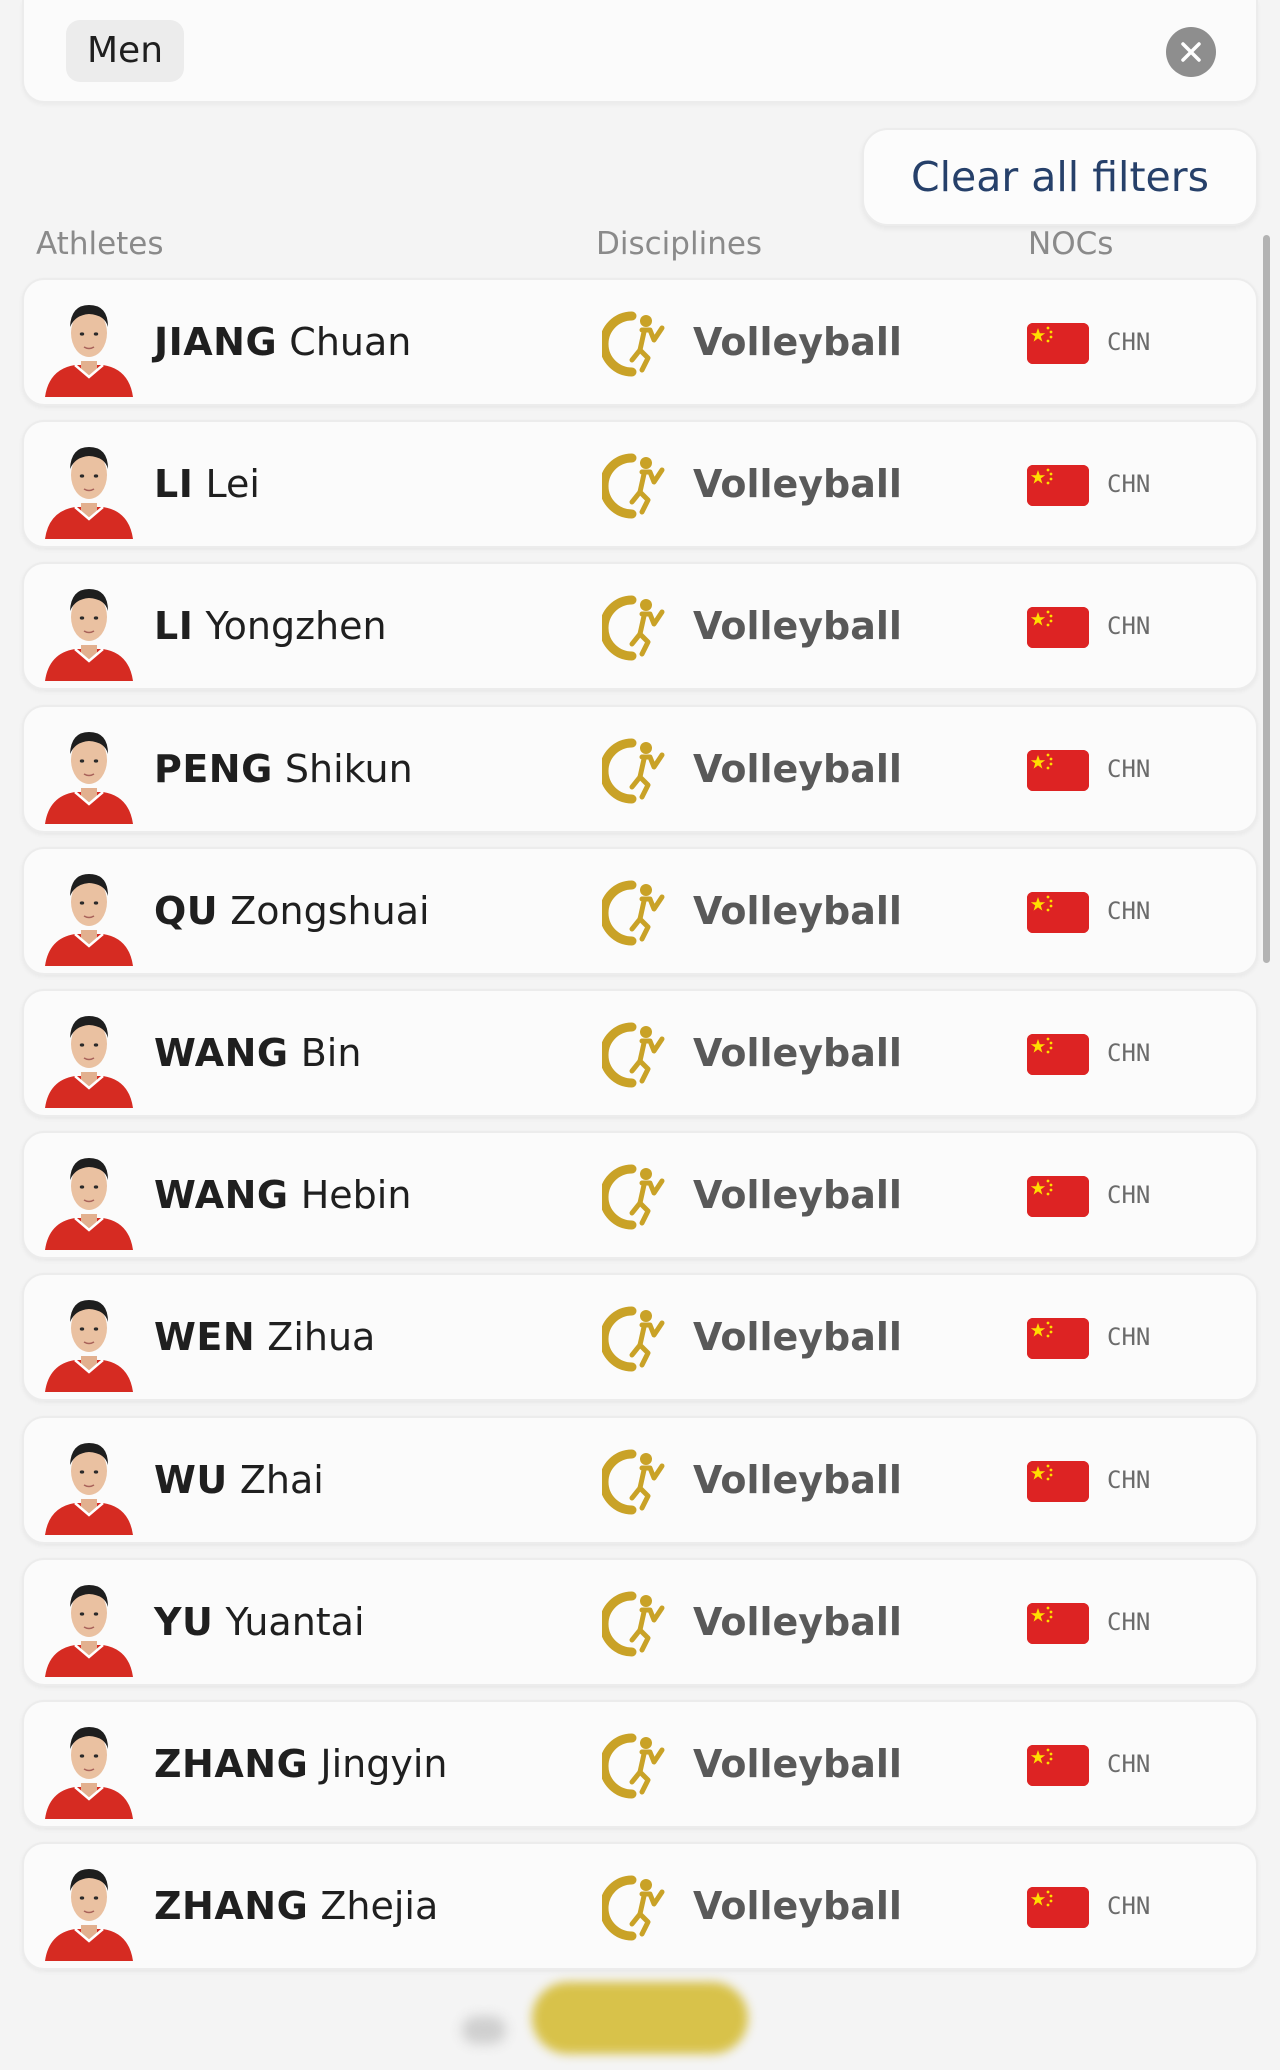  What do you see at coordinates (640, 1906) in the screenshot?
I see `athlete-row: ZHANG Zhejia Volleyball CHN` at bounding box center [640, 1906].